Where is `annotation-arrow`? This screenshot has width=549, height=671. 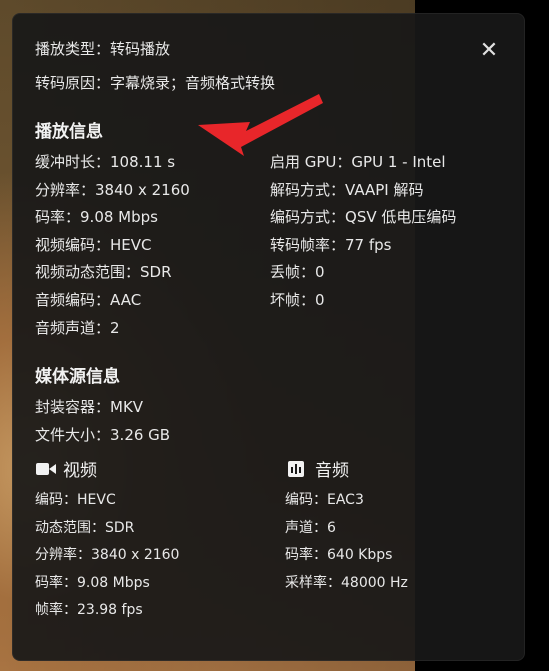
annotation-arrow is located at coordinates (260, 125).